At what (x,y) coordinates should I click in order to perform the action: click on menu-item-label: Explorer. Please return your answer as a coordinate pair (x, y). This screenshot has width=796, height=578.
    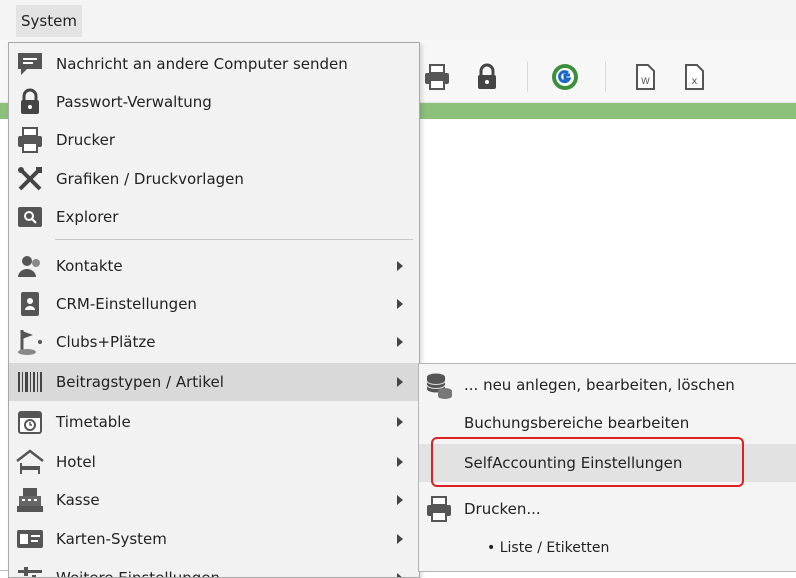
    Looking at the image, I should click on (87, 217).